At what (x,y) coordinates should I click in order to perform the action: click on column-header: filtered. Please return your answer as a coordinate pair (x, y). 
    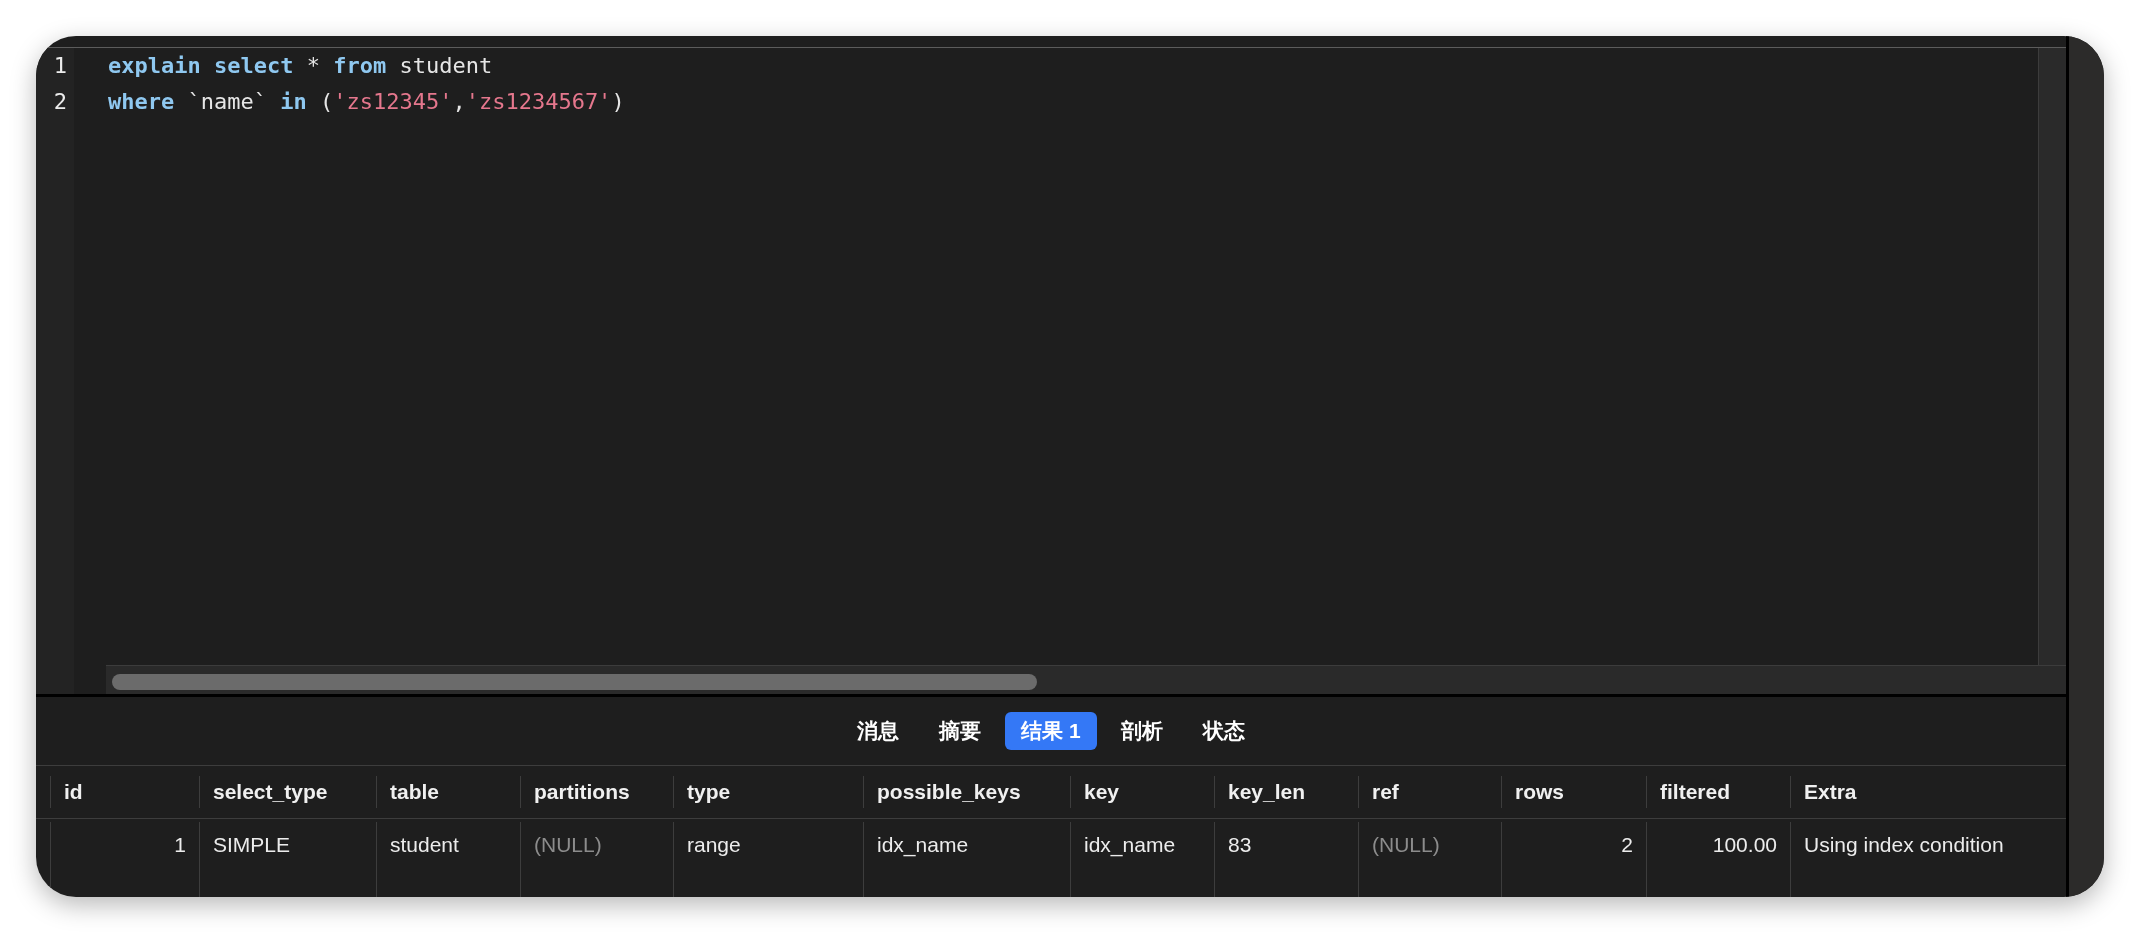
    Looking at the image, I should click on (1718, 792).